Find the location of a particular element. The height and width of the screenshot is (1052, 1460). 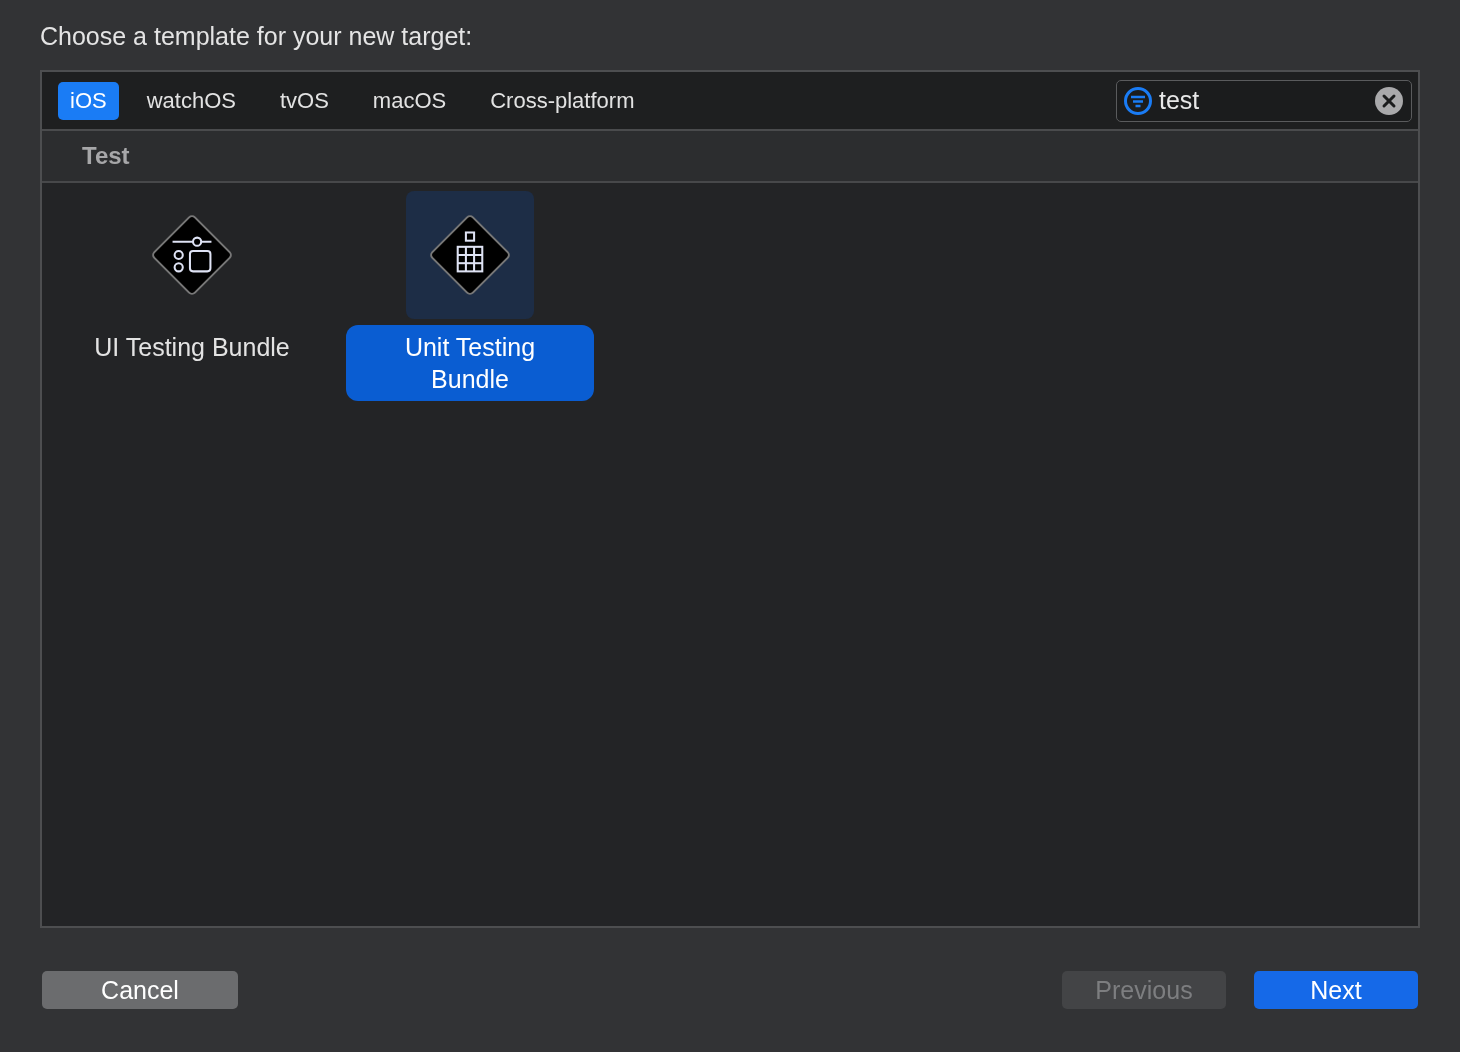

template-label: Unit Testing Bundle is located at coordinates (470, 363).